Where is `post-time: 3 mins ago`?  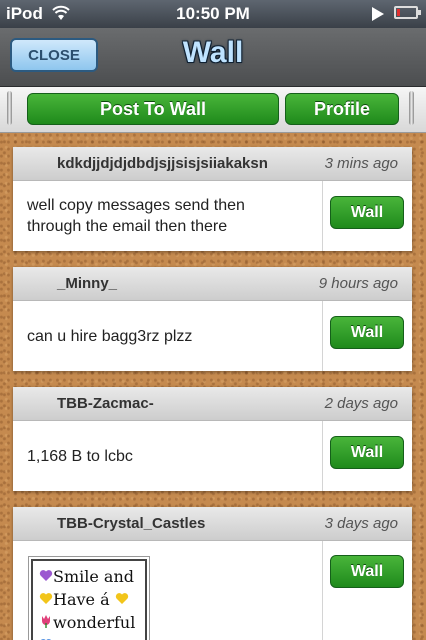 post-time: 3 mins ago is located at coordinates (361, 163).